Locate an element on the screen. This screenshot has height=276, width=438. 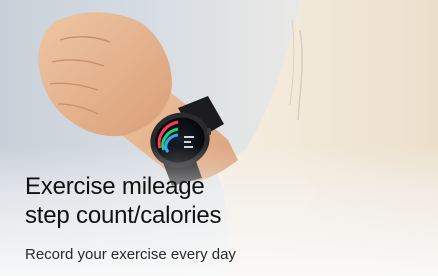
fist is located at coordinates (105, 74).